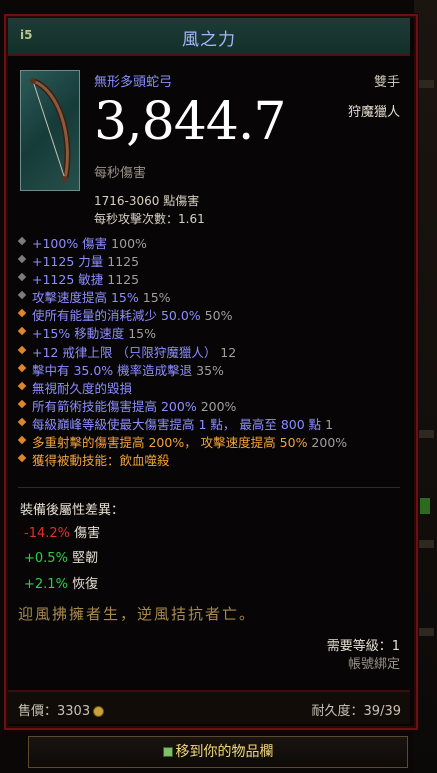 Image resolution: width=437 pixels, height=773 pixels. Describe the element at coordinates (68, 262) in the screenshot. I see `affix-text: +1125 力量` at that location.